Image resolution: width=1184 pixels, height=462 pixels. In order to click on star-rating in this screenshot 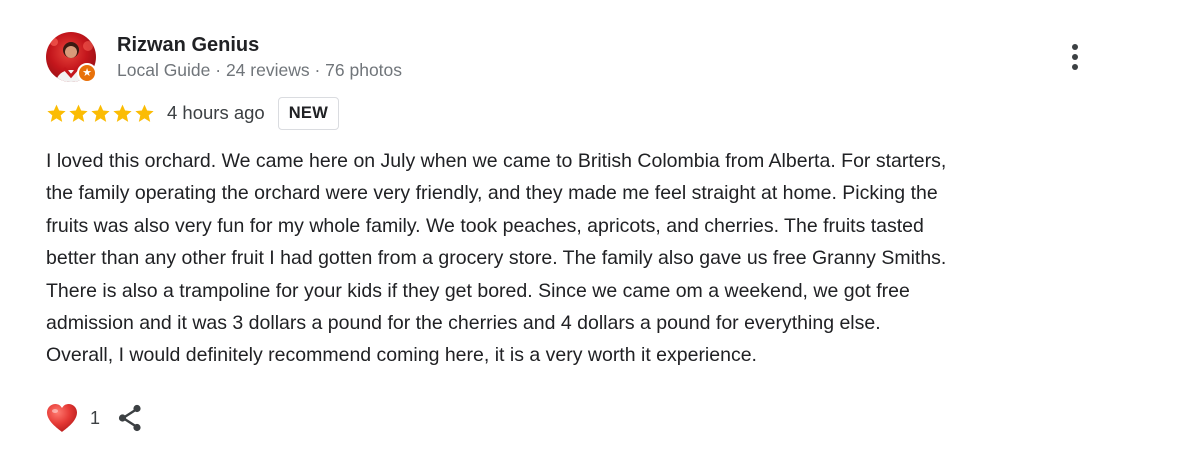, I will do `click(100, 113)`.